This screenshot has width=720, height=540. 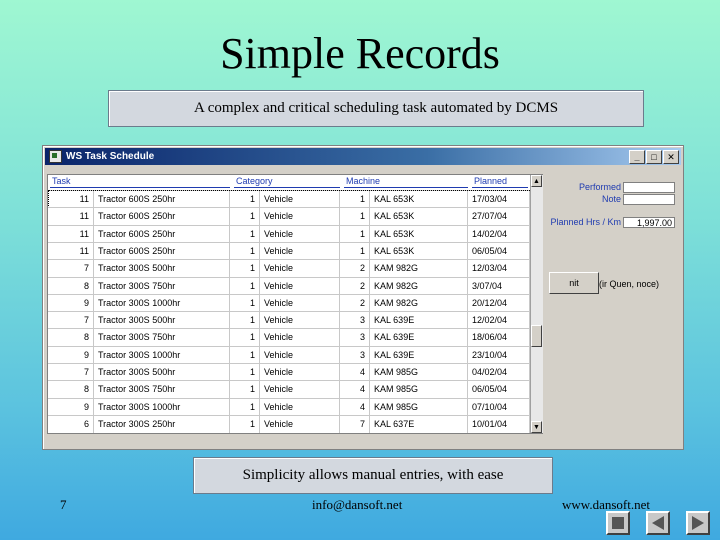 I want to click on performed-field, so click(x=649, y=187).